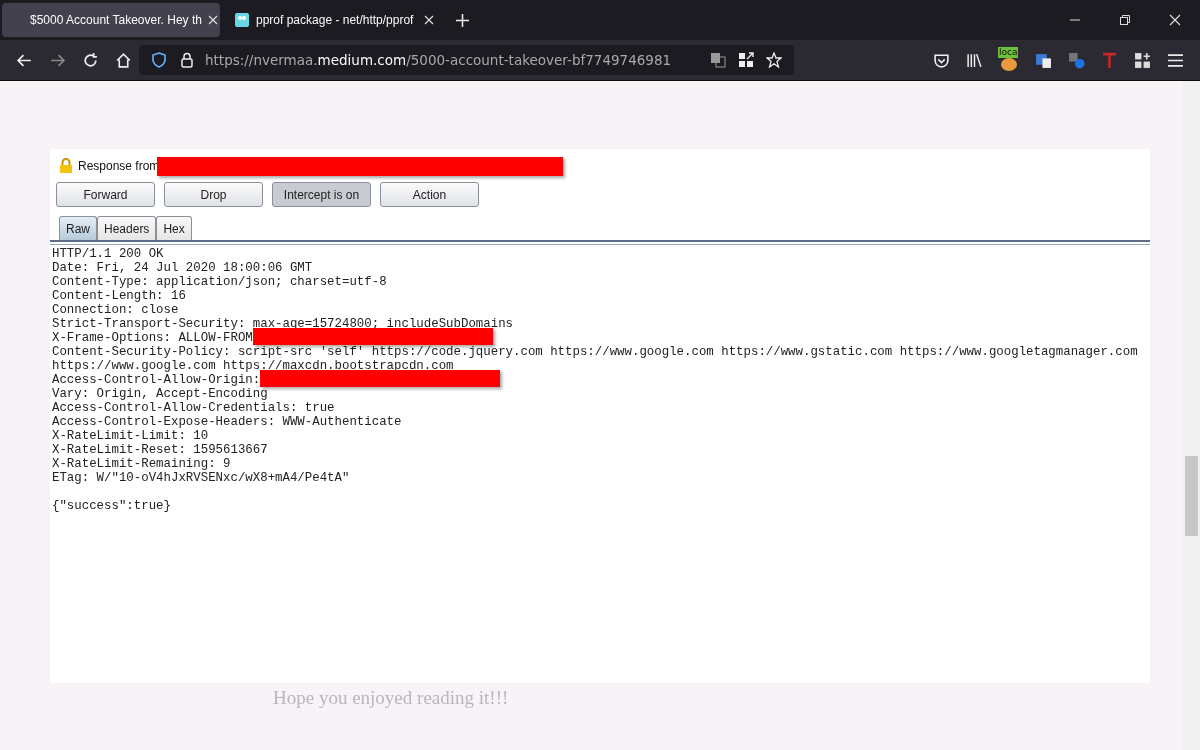 The height and width of the screenshot is (750, 1200). I want to click on response-line: Strict-Transport-Security: max-age=15724800; includeSubDomains, so click(282, 324).